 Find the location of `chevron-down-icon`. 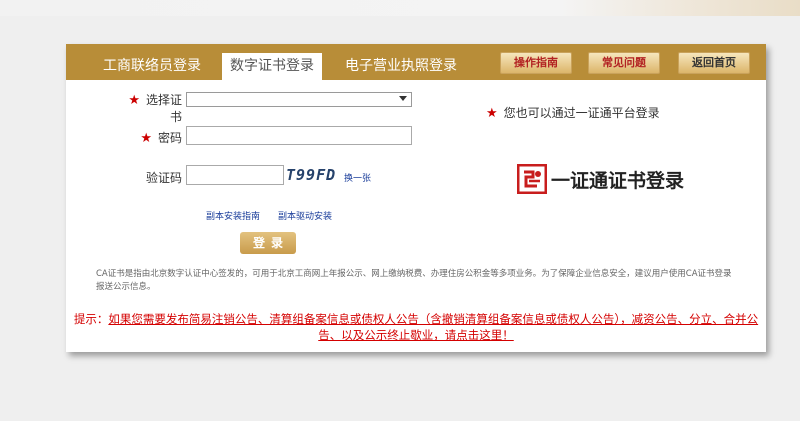

chevron-down-icon is located at coordinates (403, 98).